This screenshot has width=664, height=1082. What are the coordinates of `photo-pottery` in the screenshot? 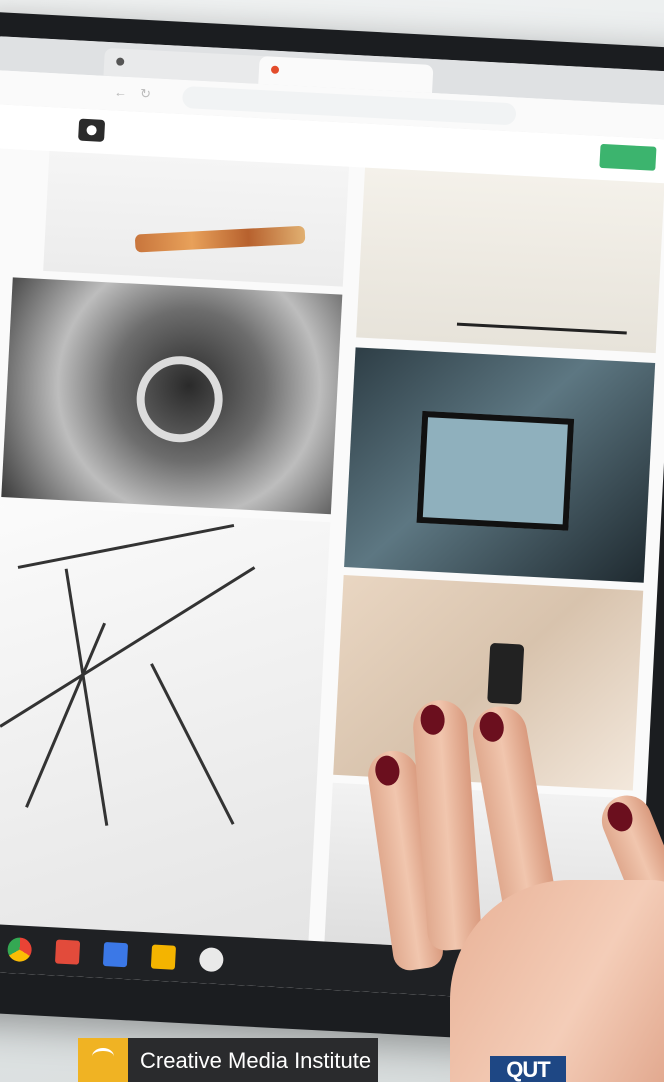 It's located at (172, 396).